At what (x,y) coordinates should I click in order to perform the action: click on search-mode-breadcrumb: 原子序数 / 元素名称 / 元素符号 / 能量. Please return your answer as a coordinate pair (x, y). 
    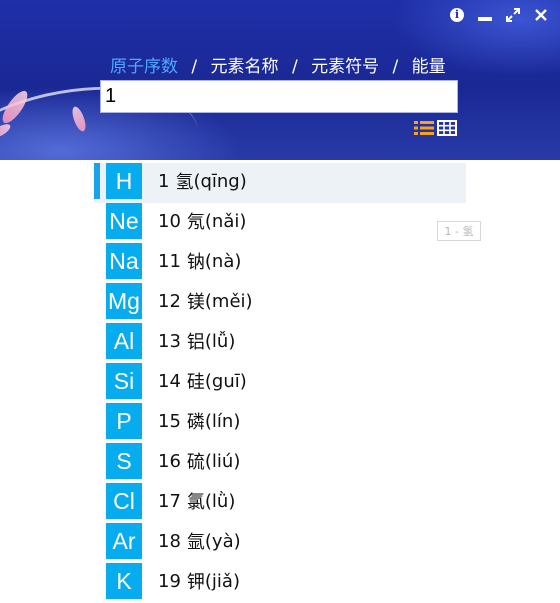
    Looking at the image, I should click on (278, 64).